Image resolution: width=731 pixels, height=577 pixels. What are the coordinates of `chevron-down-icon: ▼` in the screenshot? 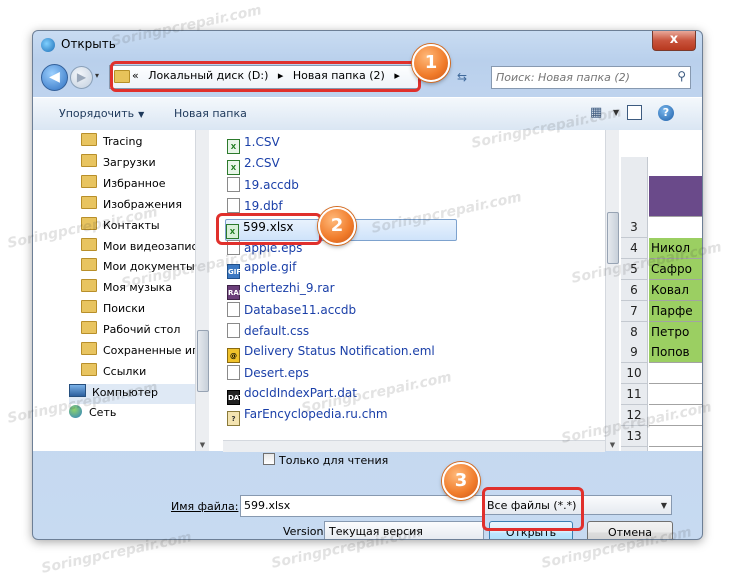 It's located at (141, 114).